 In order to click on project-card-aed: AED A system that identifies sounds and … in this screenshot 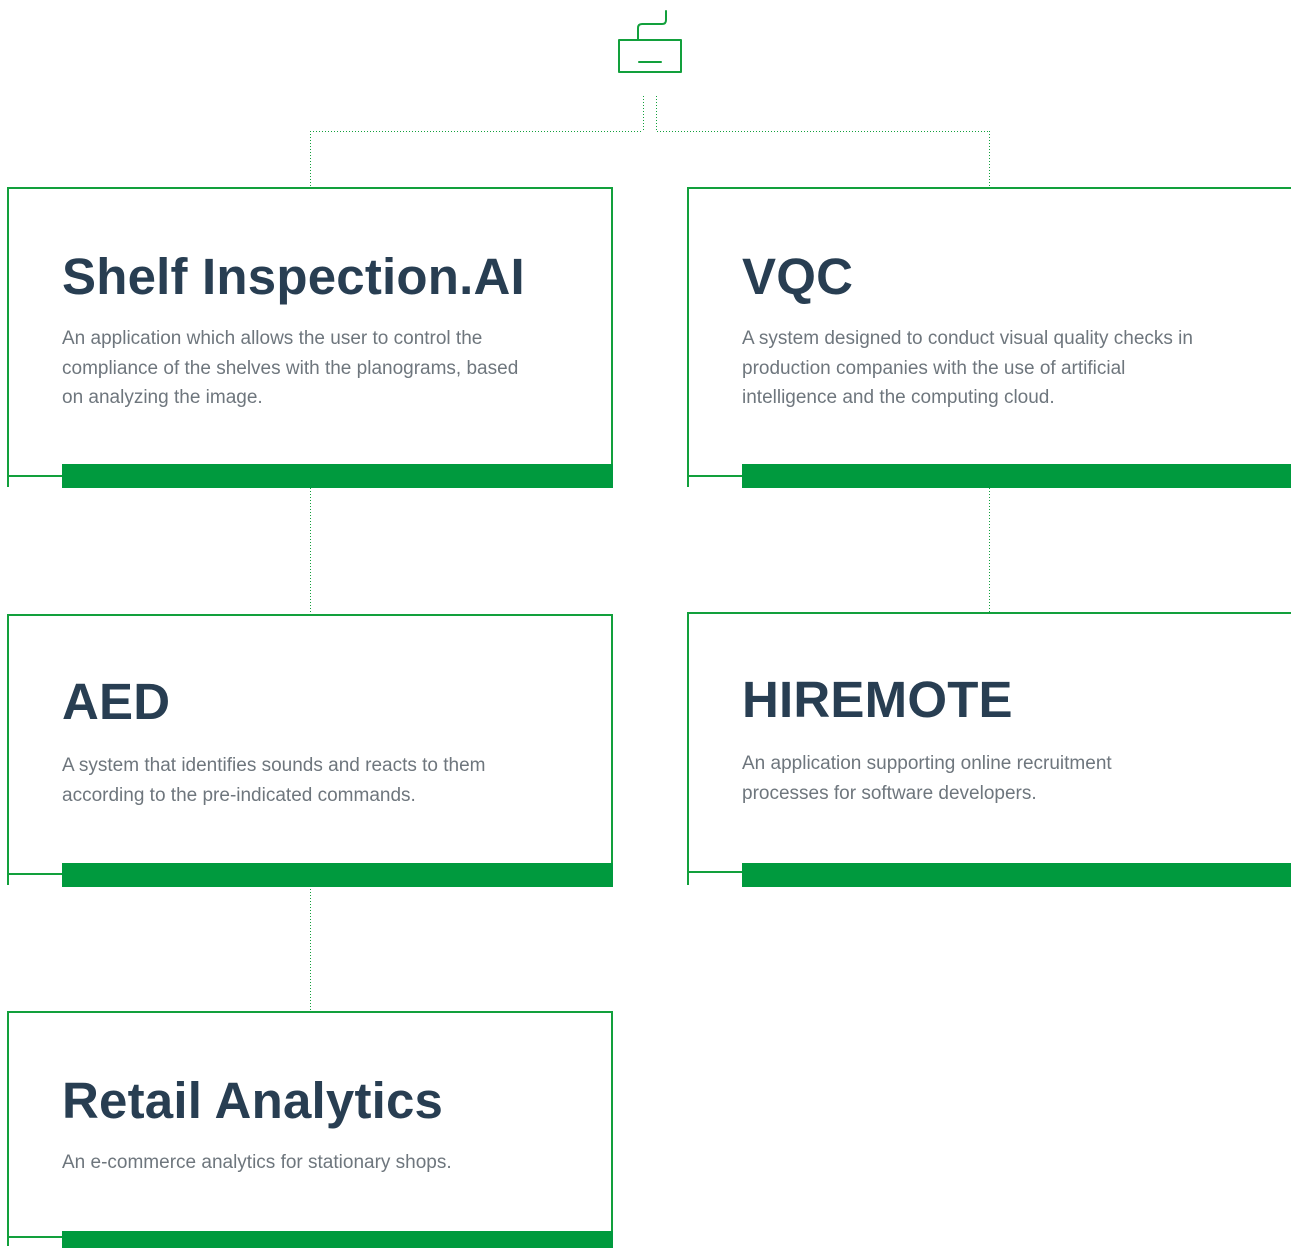, I will do `click(310, 750)`.